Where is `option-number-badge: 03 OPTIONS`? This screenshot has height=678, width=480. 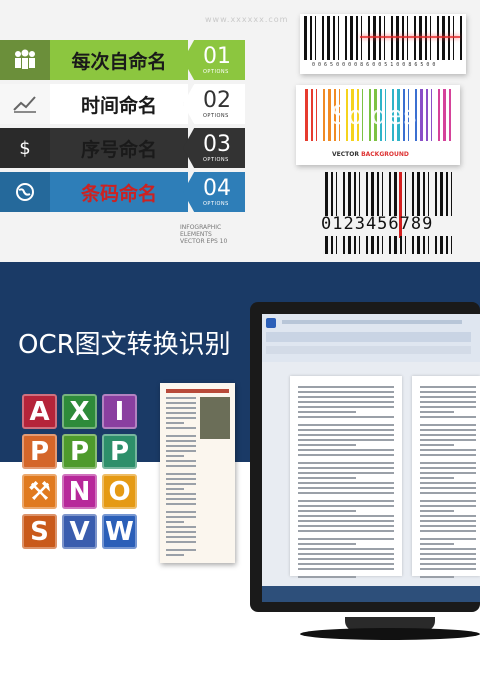
option-number-badge: 03 OPTIONS is located at coordinates (214, 148).